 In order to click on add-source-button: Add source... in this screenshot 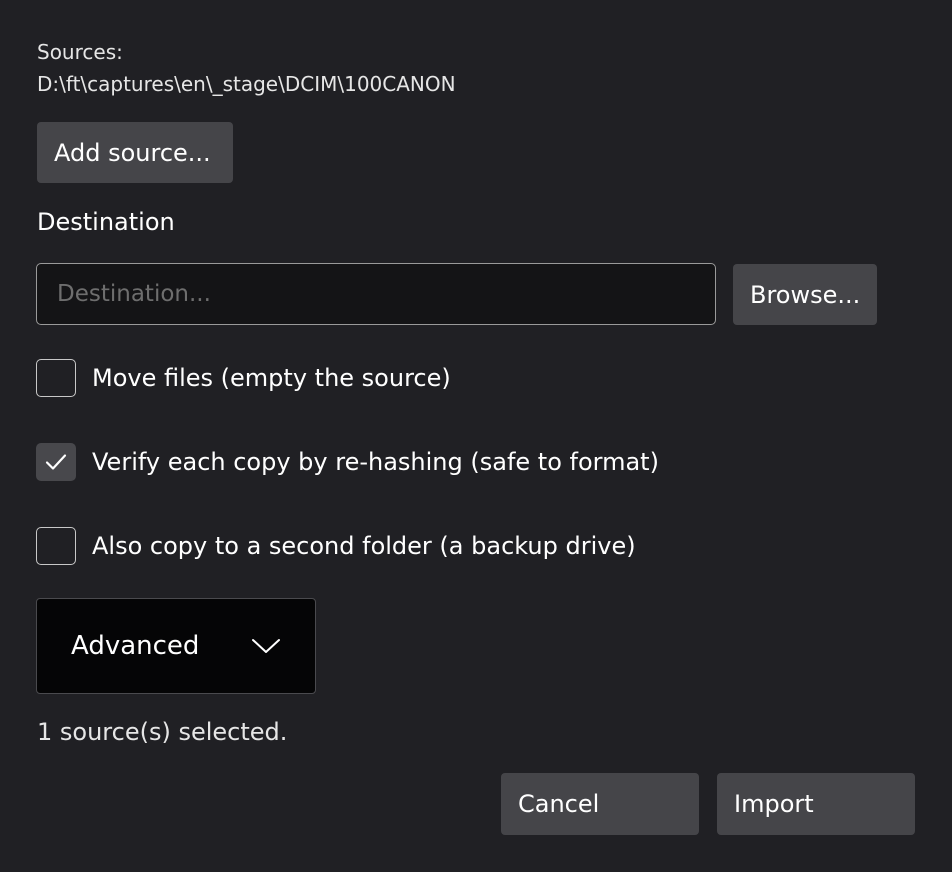, I will do `click(135, 152)`.